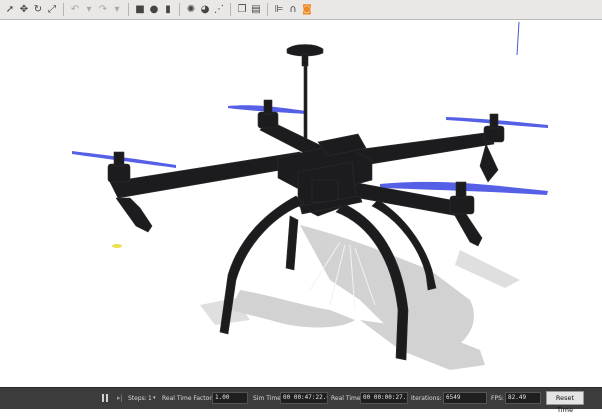 This screenshot has width=602, height=416. What do you see at coordinates (518, 38) in the screenshot?
I see `scene-marker-line` at bounding box center [518, 38].